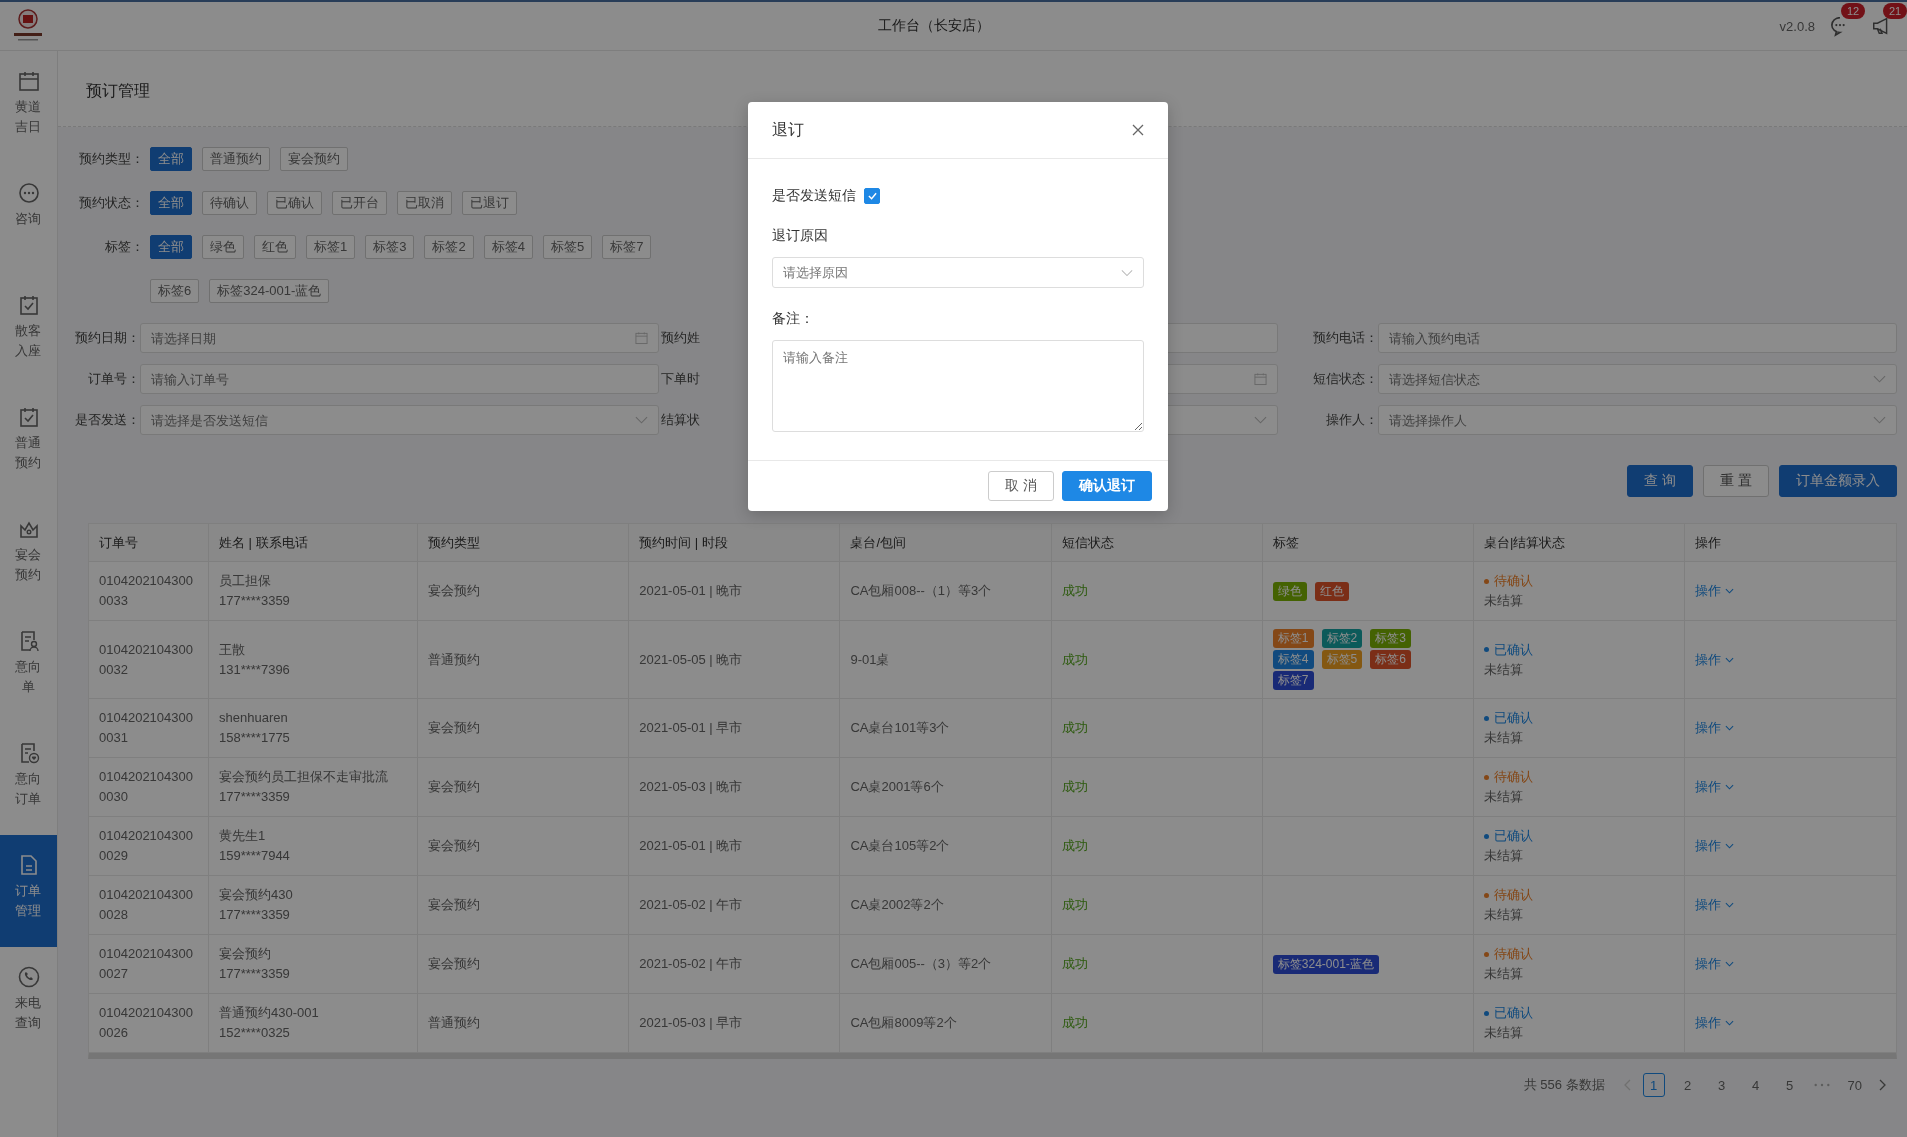  Describe the element at coordinates (1854, 1085) in the screenshot. I see `page-button: 70` at that location.